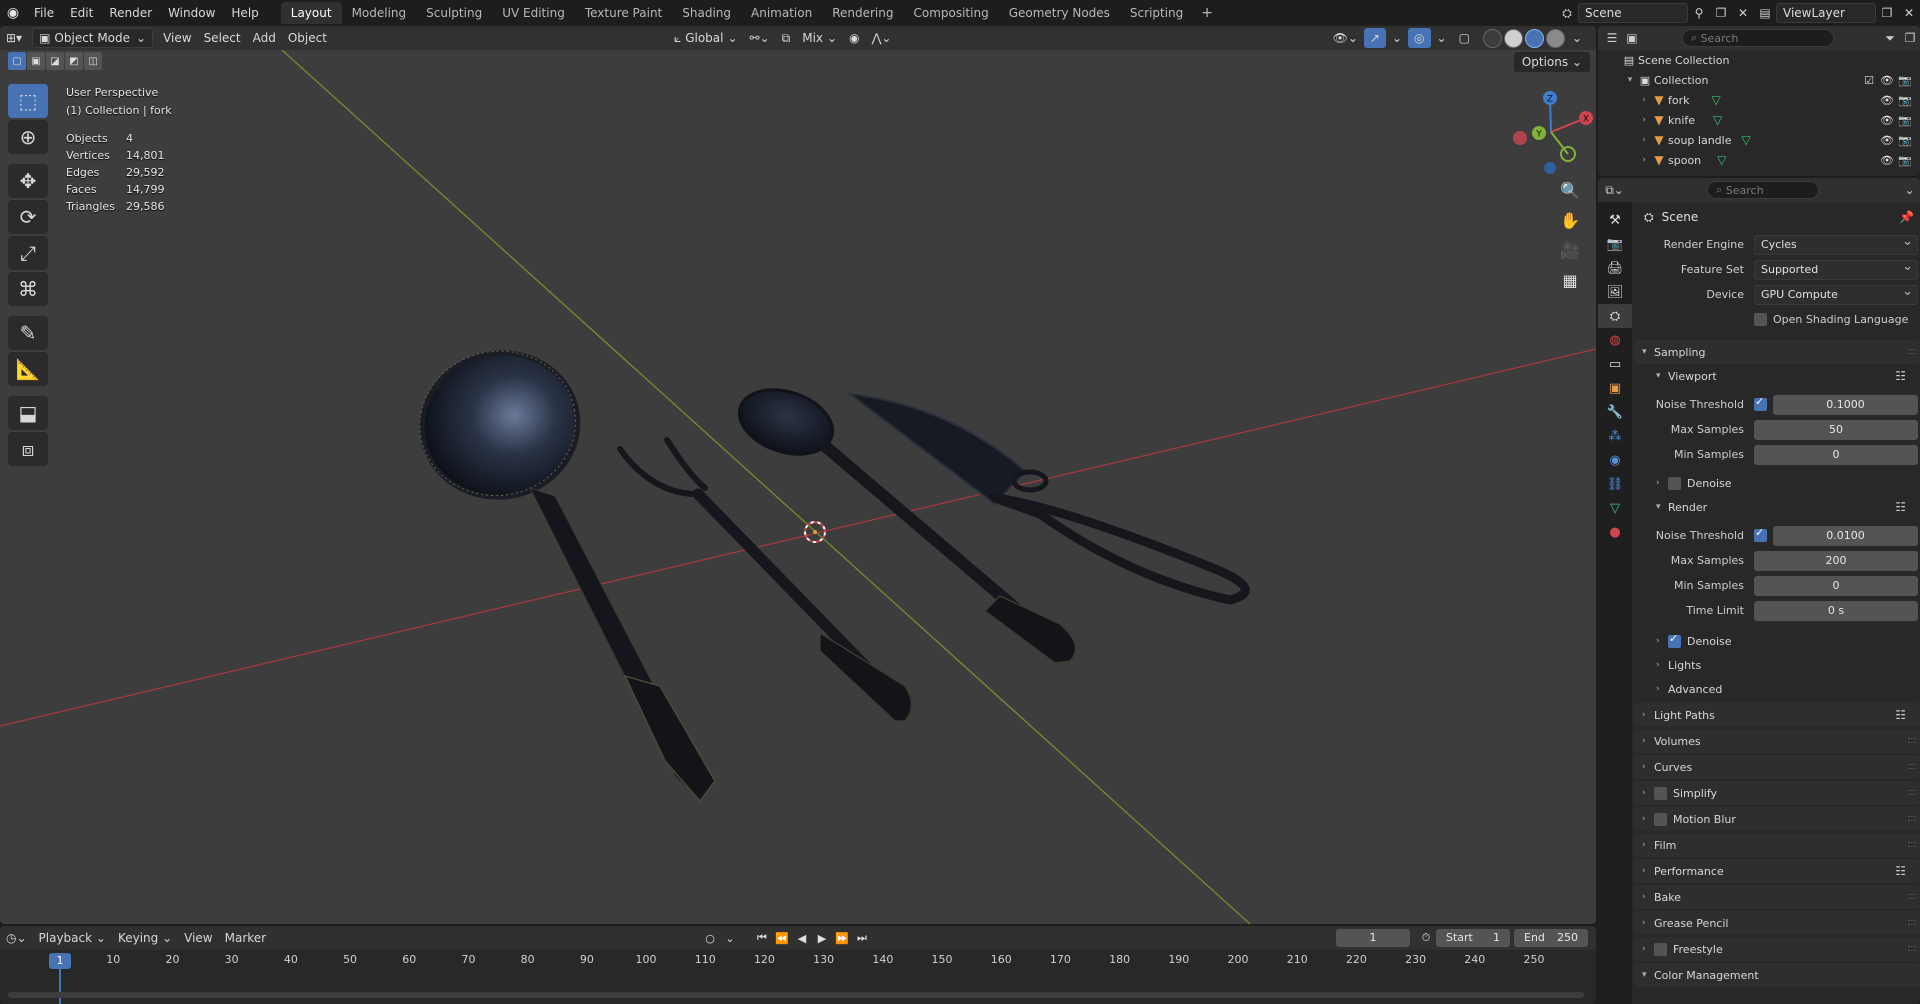 The height and width of the screenshot is (1004, 1920). Describe the element at coordinates (950, 13) in the screenshot. I see `tab-compositing: Compositing` at that location.